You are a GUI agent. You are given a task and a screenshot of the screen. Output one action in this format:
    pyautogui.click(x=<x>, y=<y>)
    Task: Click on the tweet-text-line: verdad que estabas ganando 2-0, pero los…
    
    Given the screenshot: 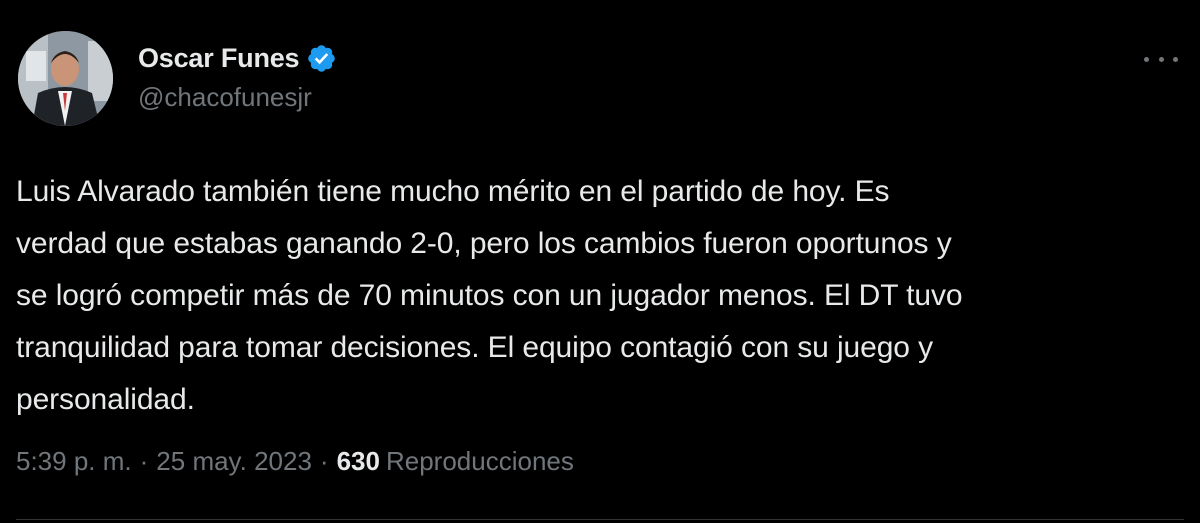 What is the action you would take?
    pyautogui.click(x=484, y=243)
    